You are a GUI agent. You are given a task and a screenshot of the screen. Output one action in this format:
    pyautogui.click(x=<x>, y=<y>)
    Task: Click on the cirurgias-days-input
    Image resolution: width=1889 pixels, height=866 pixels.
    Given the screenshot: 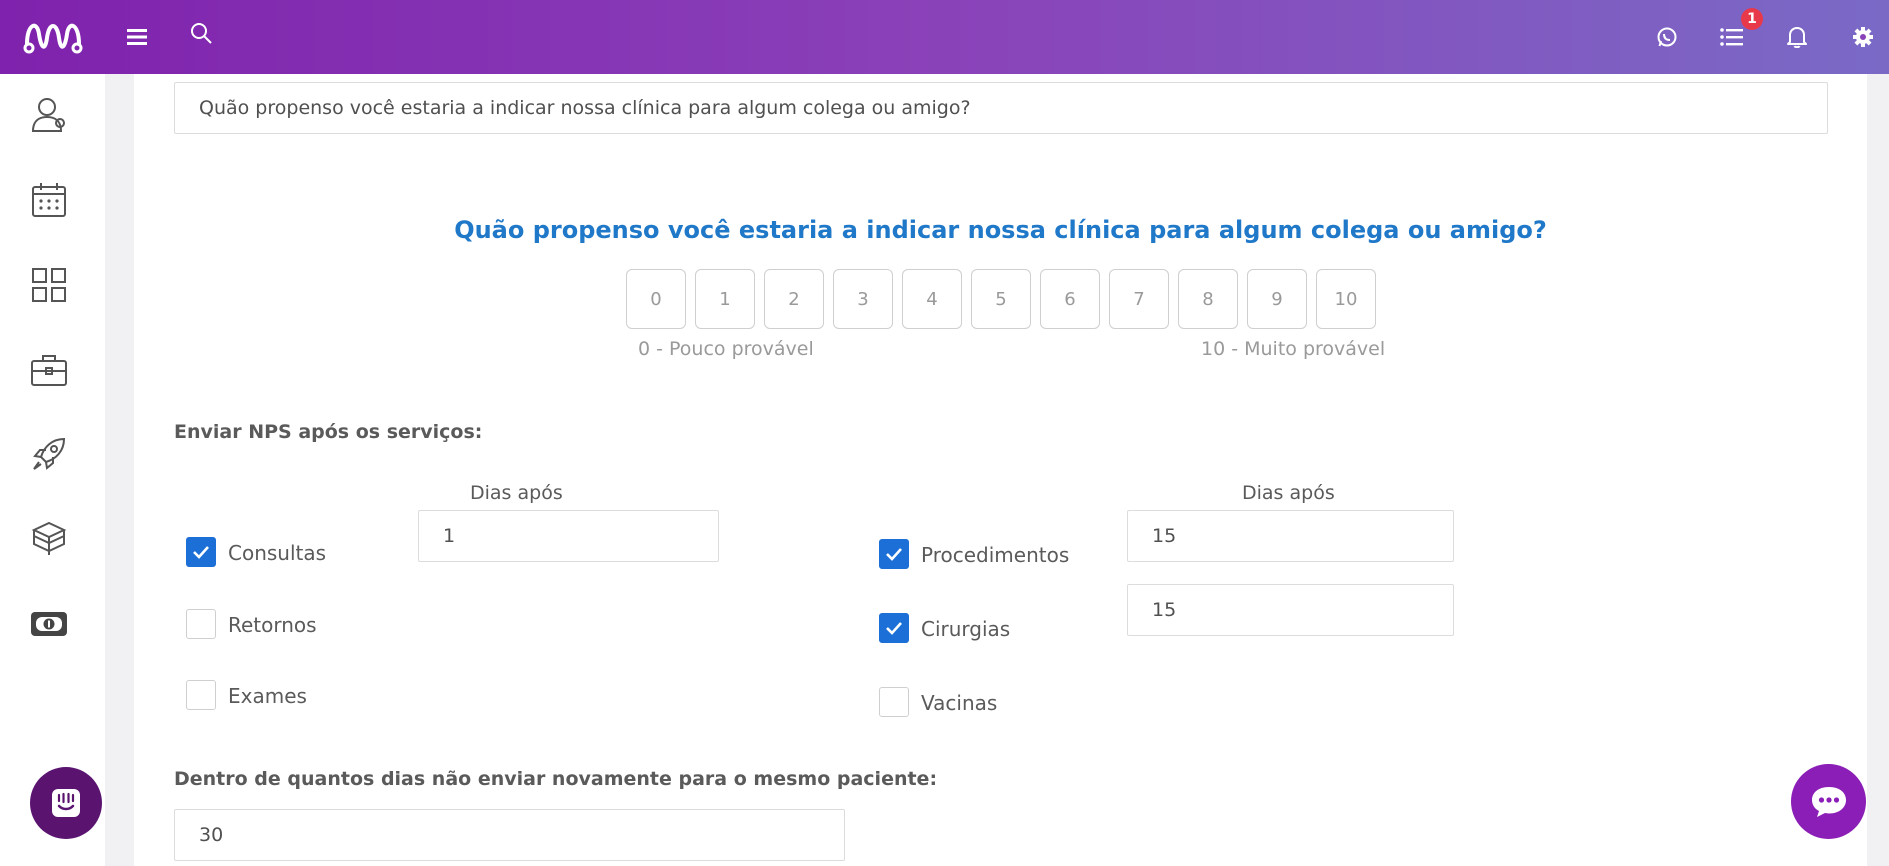 What is the action you would take?
    pyautogui.click(x=1290, y=610)
    